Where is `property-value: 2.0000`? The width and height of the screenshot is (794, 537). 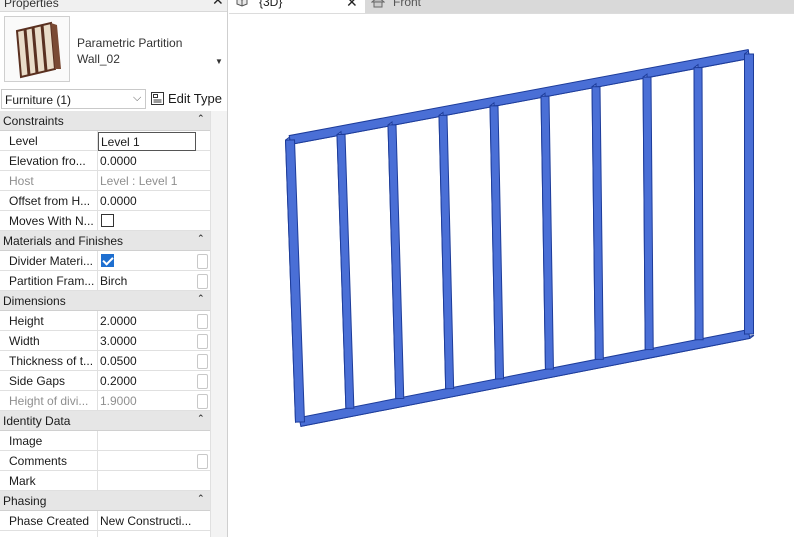 property-value: 2.0000 is located at coordinates (147, 321).